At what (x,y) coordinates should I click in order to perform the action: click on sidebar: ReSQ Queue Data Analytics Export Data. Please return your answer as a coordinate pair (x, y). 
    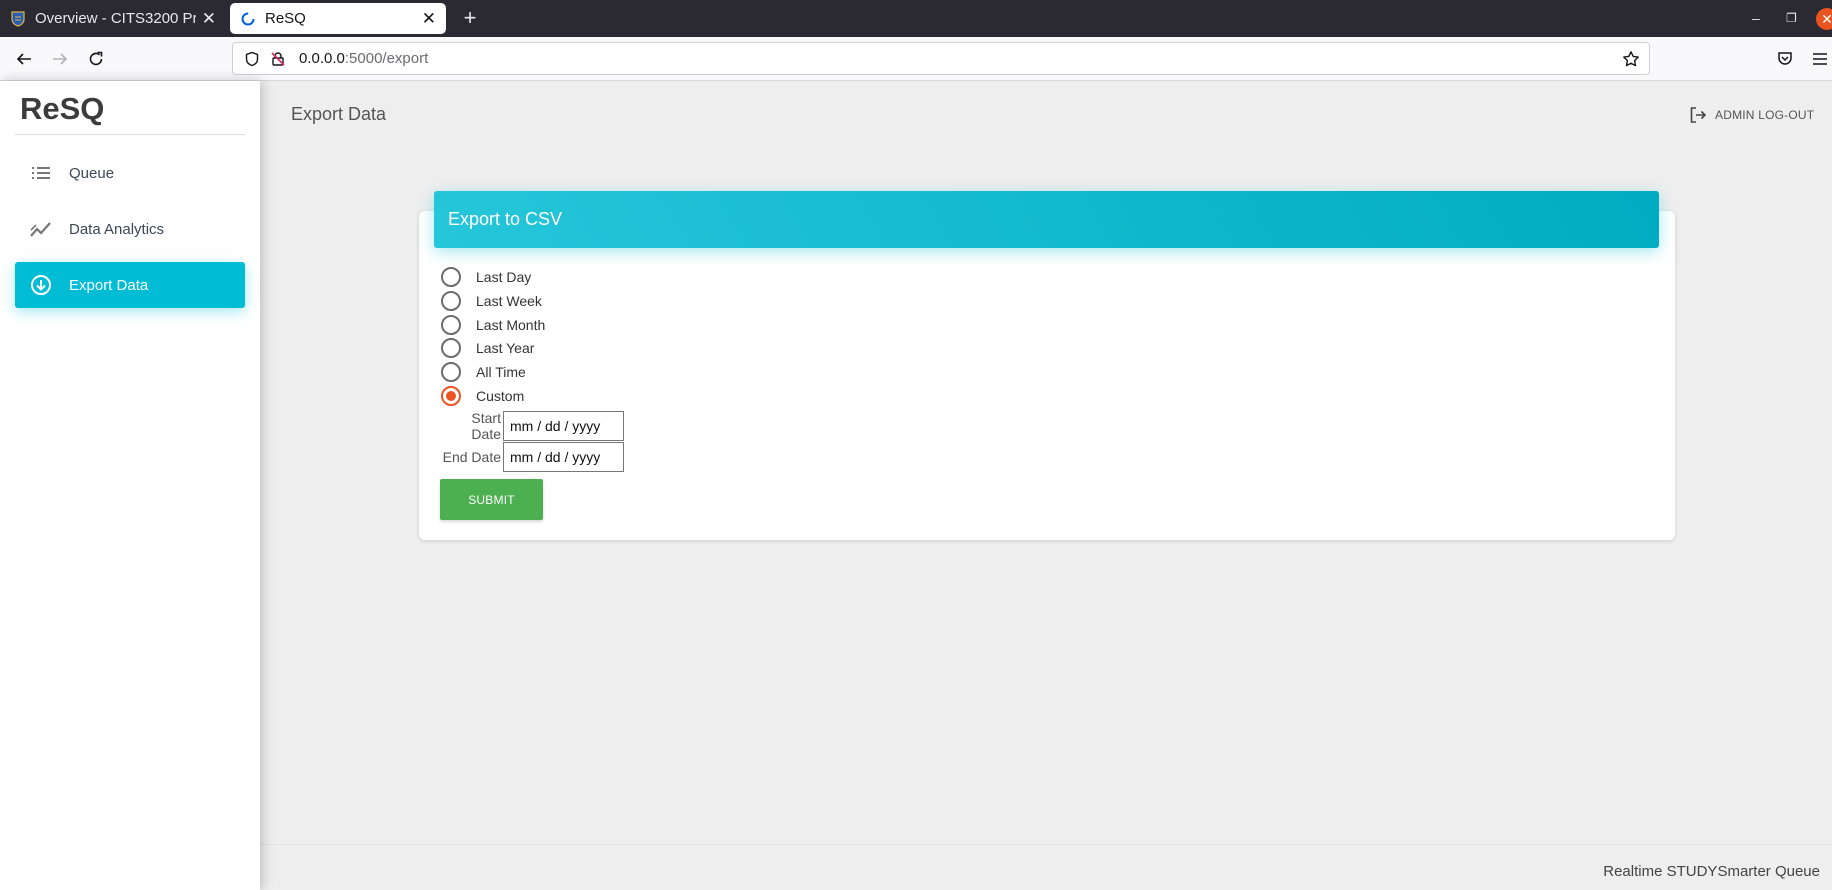
    Looking at the image, I should click on (130, 485).